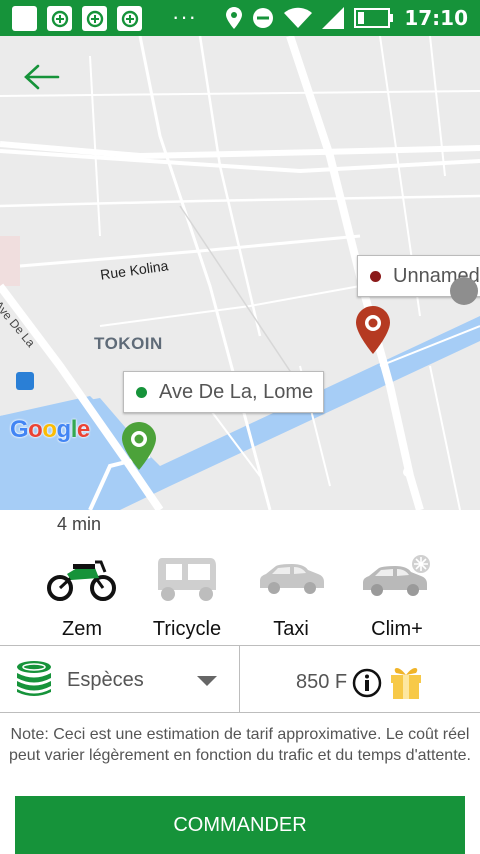  I want to click on info-icon, so click(367, 683).